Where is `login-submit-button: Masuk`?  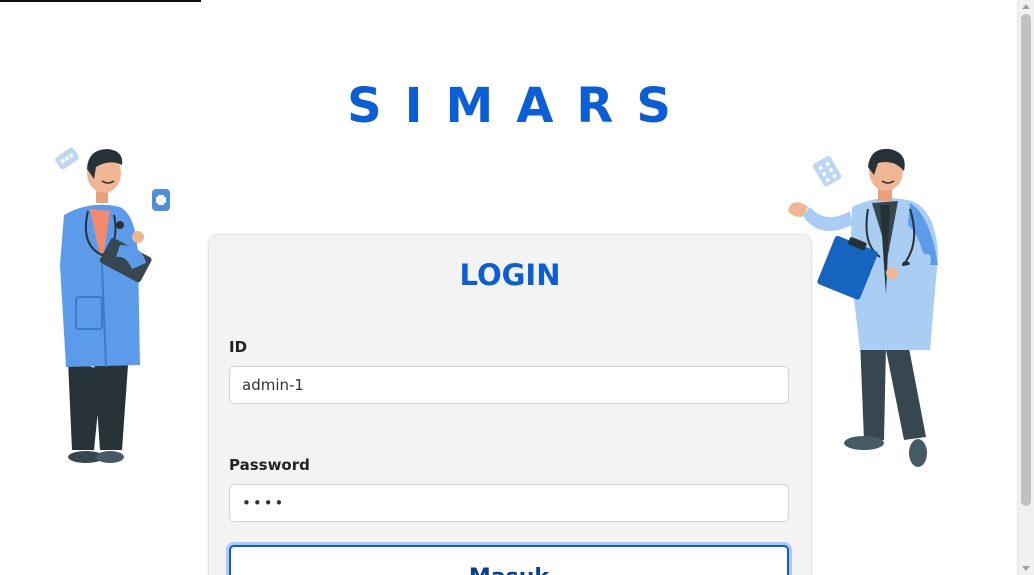
login-submit-button: Masuk is located at coordinates (509, 560).